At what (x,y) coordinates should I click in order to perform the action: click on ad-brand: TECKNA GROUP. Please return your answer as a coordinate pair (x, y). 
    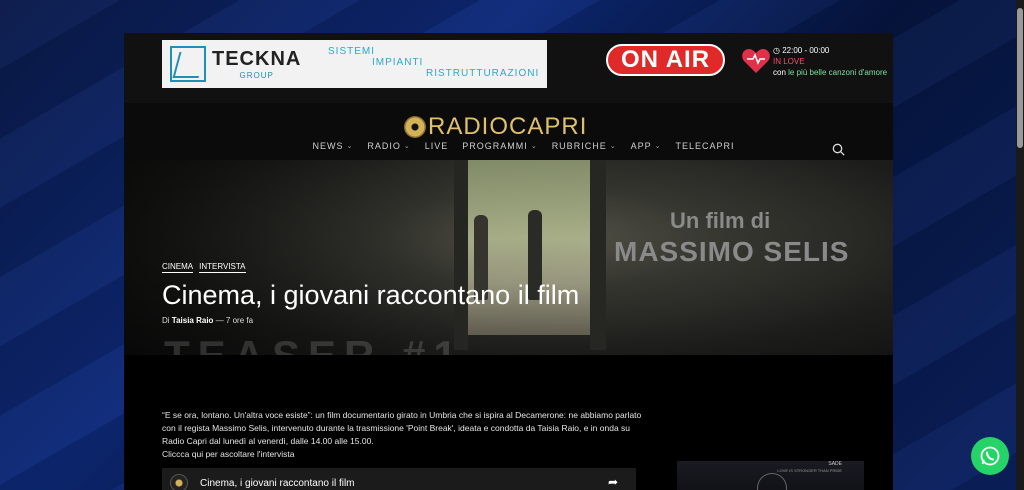
    Looking at the image, I should click on (256, 64).